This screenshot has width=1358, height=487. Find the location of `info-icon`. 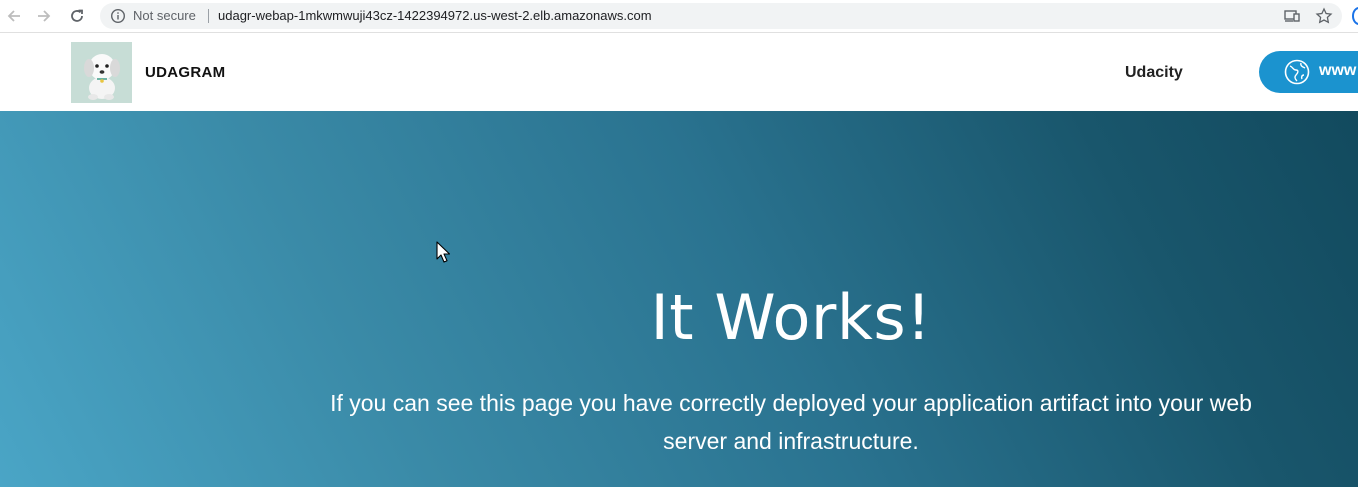

info-icon is located at coordinates (118, 16).